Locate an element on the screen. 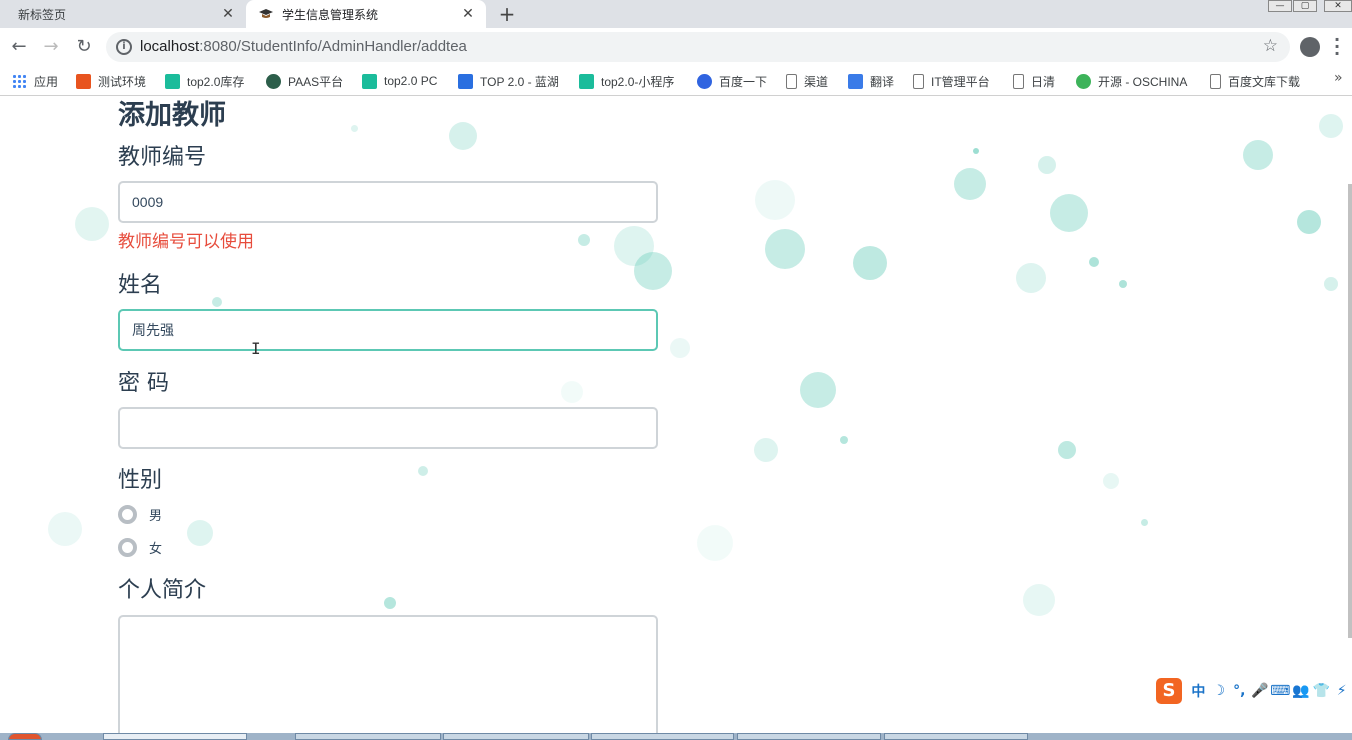 This screenshot has width=1352, height=740. tab-strip: 新标签页 ✕ 学生信息管理系统 ✕ + — ▢ ✕ is located at coordinates (676, 14).